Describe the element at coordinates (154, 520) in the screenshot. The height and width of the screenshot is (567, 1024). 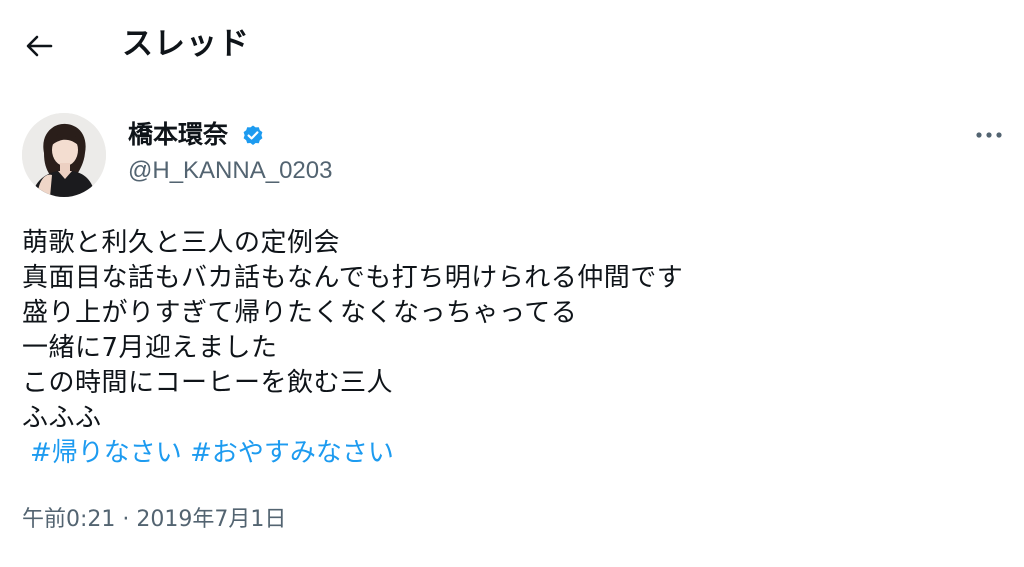
I see `tweet-timestamp: 午前0:21 · 2019年7月1日` at that location.